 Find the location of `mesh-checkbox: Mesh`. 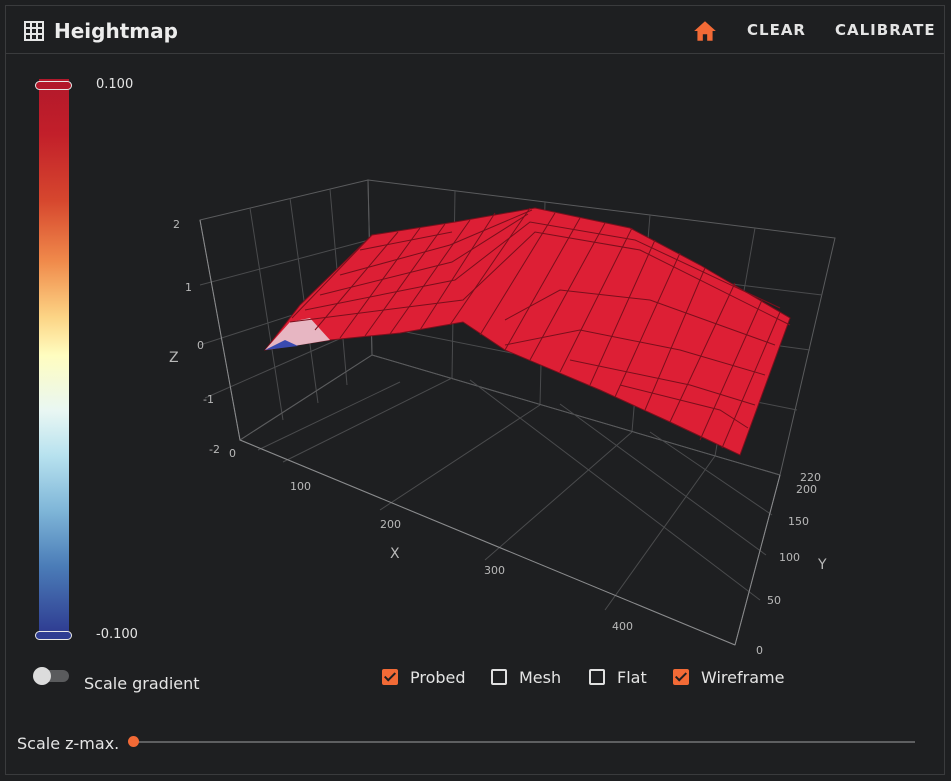

mesh-checkbox: Mesh is located at coordinates (526, 677).